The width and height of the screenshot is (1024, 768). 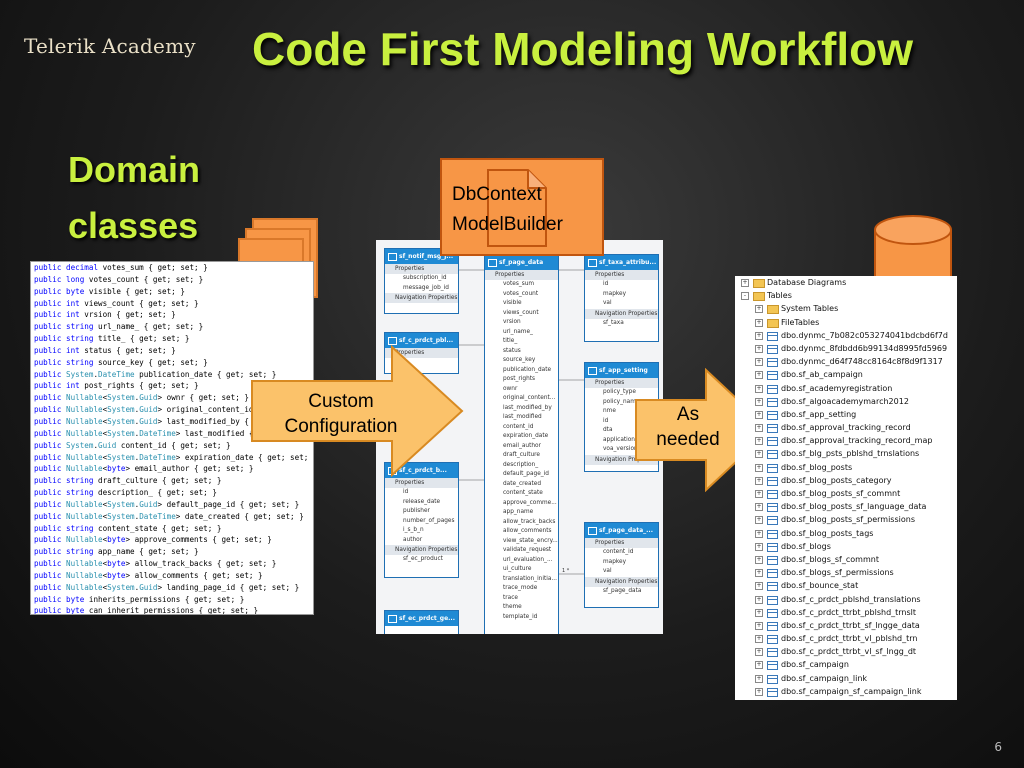 I want to click on tree-item: + dbo.sf_blog_posts_category, so click(x=846, y=480).